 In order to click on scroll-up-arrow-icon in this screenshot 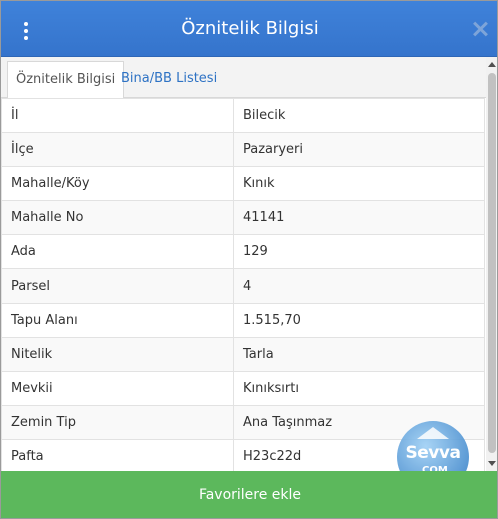, I will do `click(492, 64)`.